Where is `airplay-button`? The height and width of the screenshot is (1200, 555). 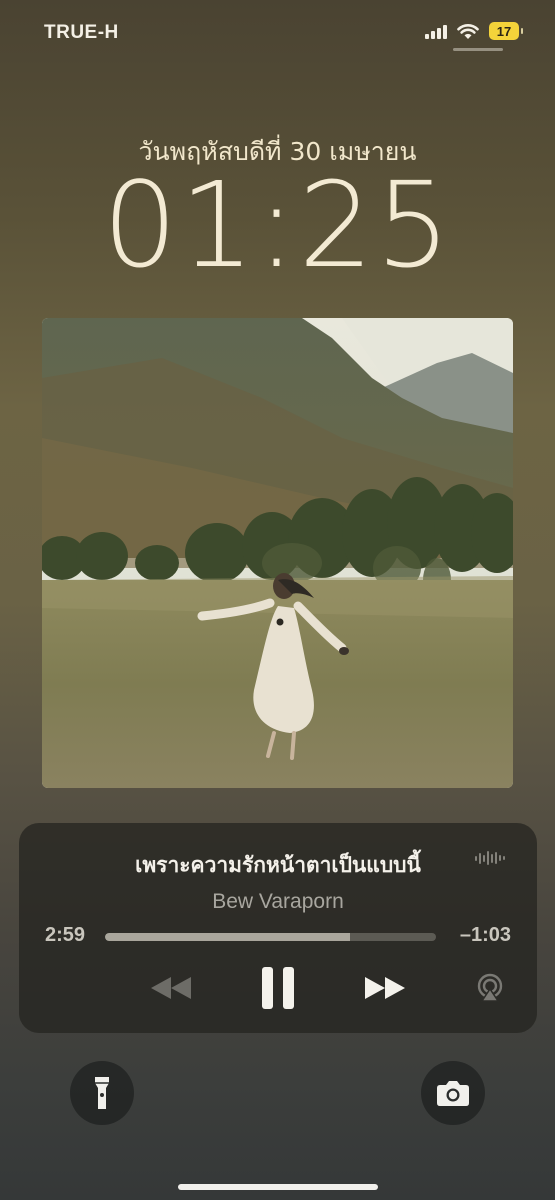 airplay-button is located at coordinates (490, 988).